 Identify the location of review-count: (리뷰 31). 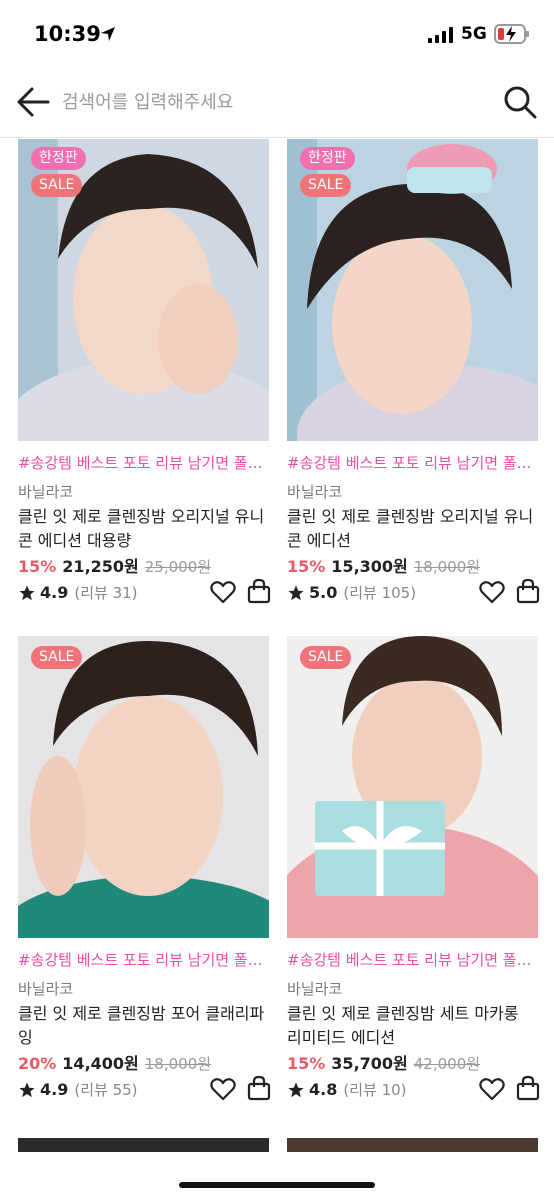
(106, 593).